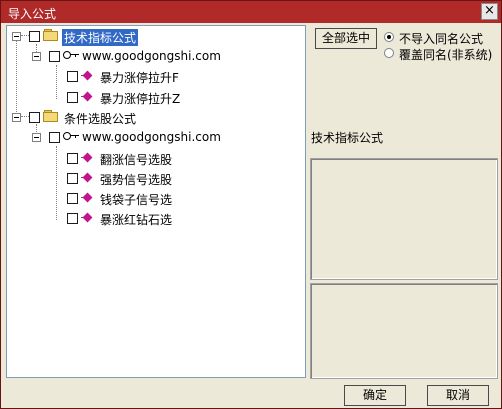 The width and height of the screenshot is (502, 409). Describe the element at coordinates (136, 160) in the screenshot. I see `formula-label: 翻涨信号选股` at that location.